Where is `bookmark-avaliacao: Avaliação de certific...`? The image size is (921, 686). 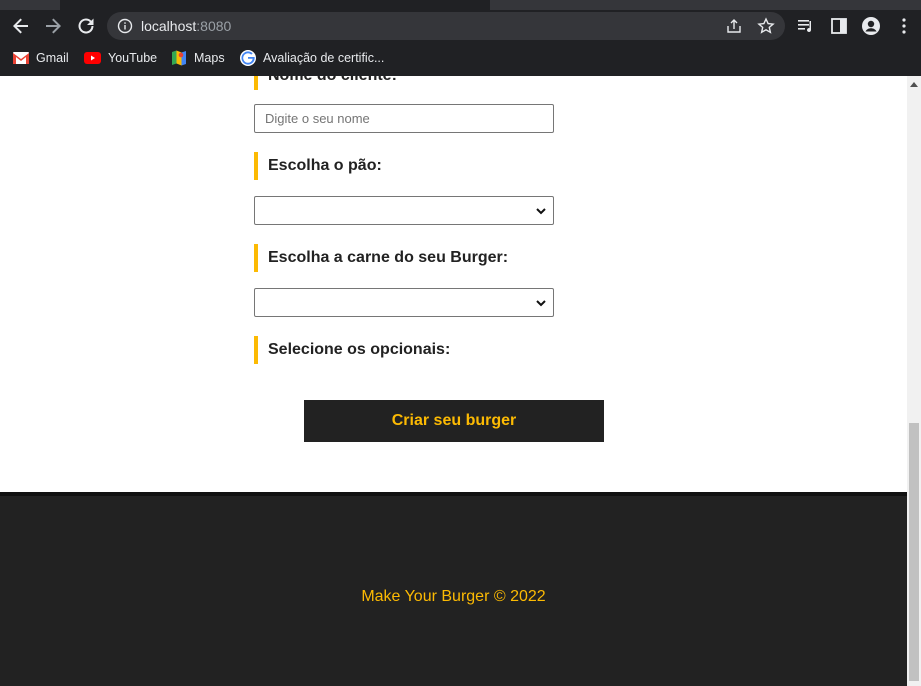 bookmark-avaliacao: Avaliação de certific... is located at coordinates (312, 58).